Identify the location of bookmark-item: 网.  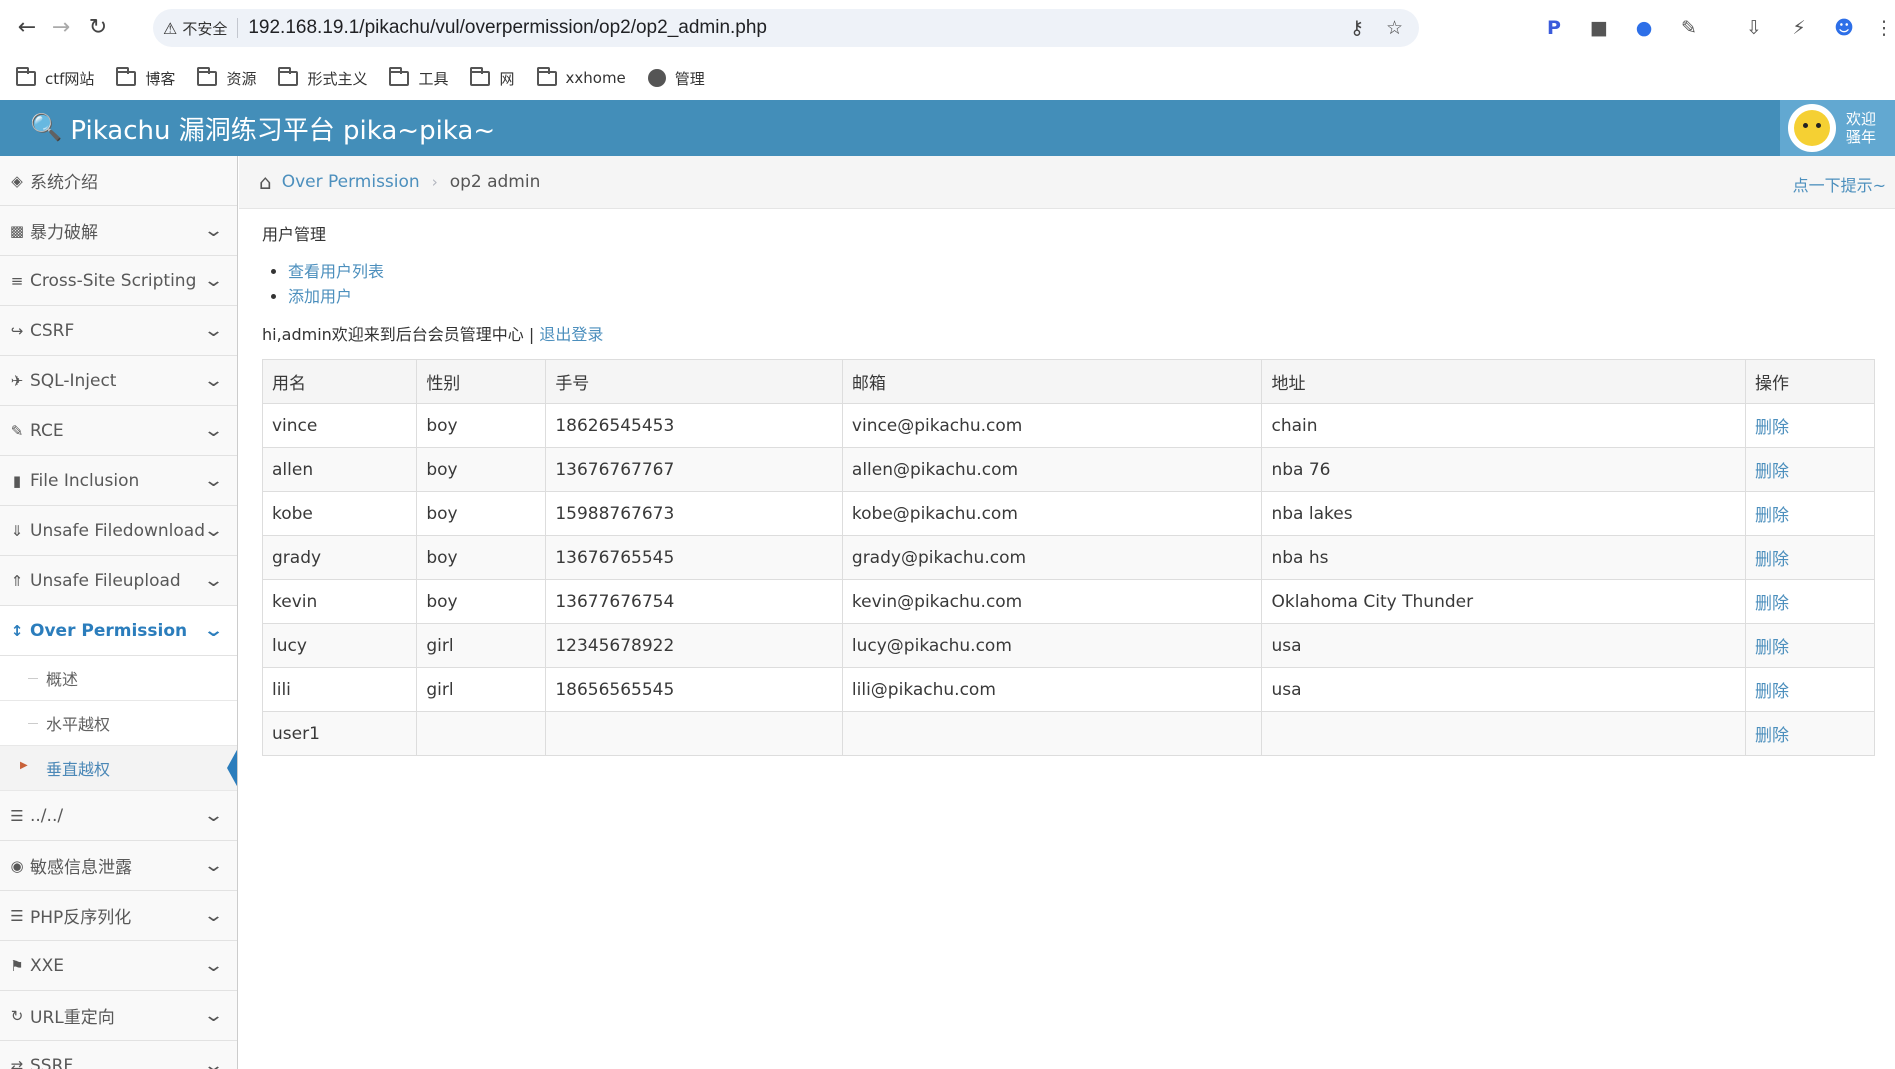
(492, 77).